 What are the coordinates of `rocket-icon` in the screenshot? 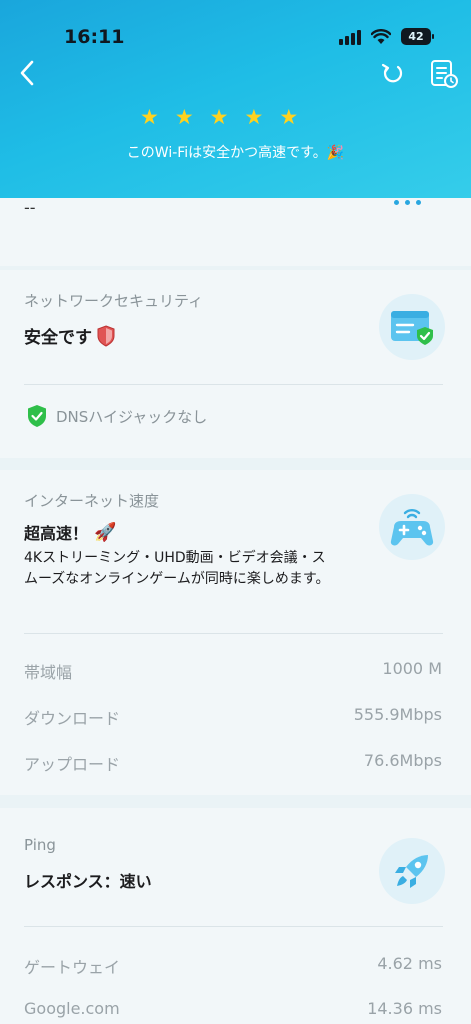 It's located at (411, 871).